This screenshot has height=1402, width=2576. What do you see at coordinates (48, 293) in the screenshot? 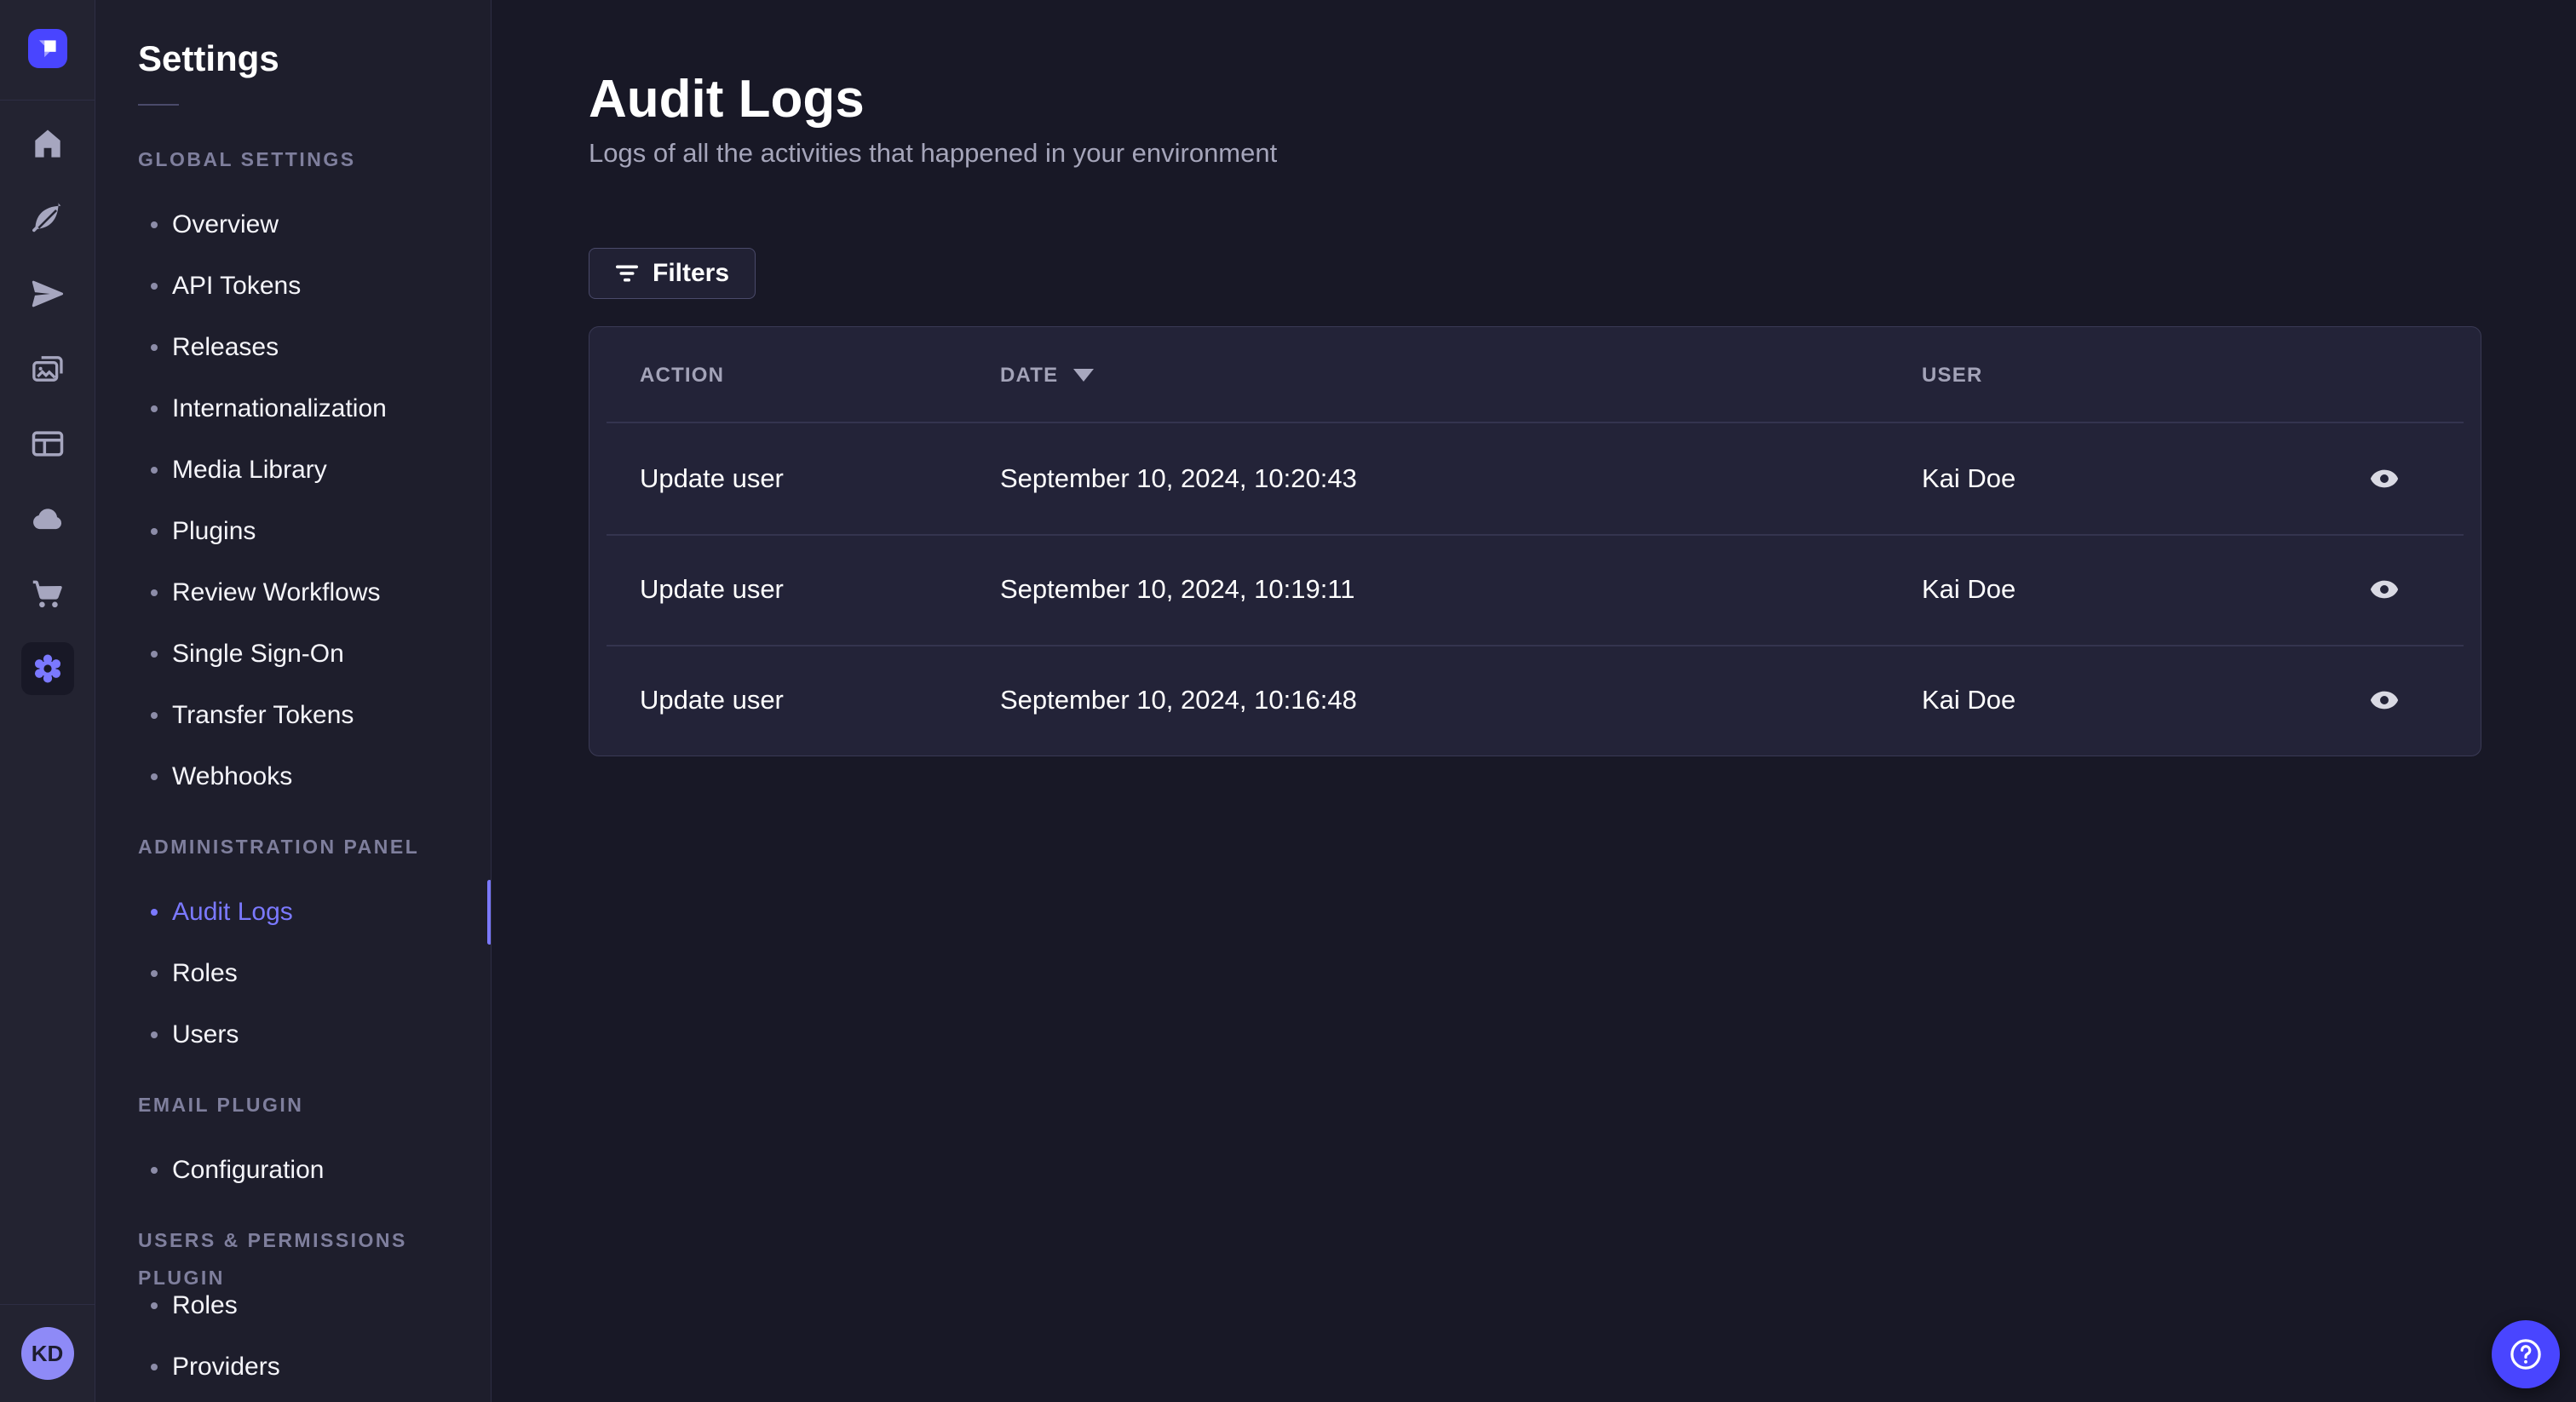
I see `rail-paper-plane-icon` at bounding box center [48, 293].